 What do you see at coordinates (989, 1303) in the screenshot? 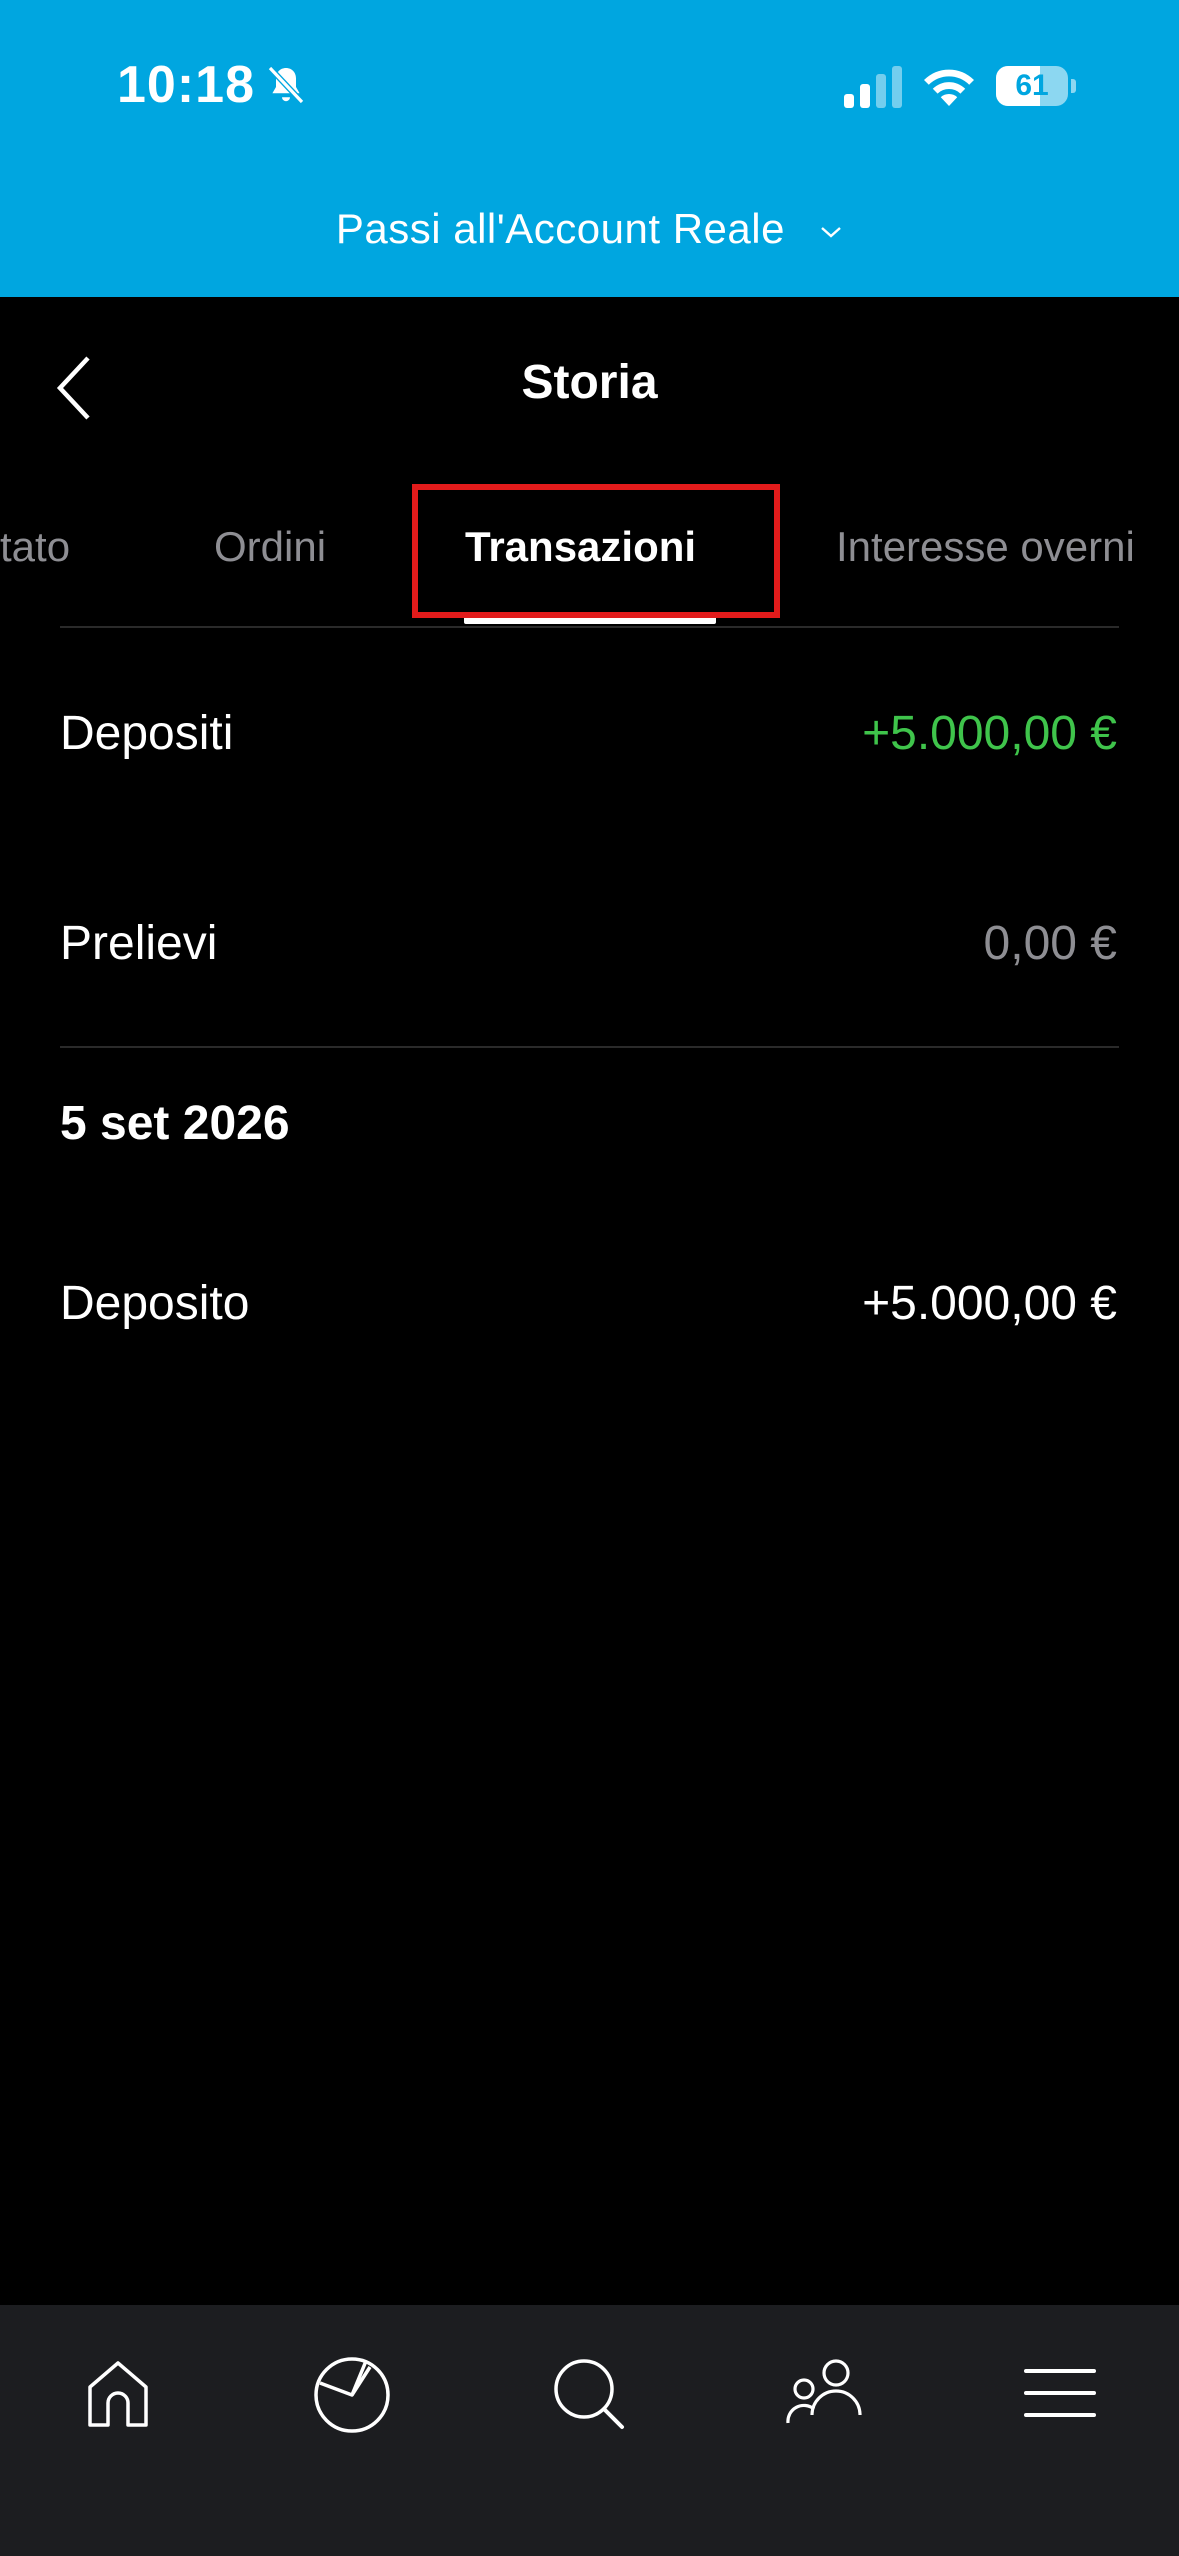
I see `transaction-amount: +5.000,00 €` at bounding box center [989, 1303].